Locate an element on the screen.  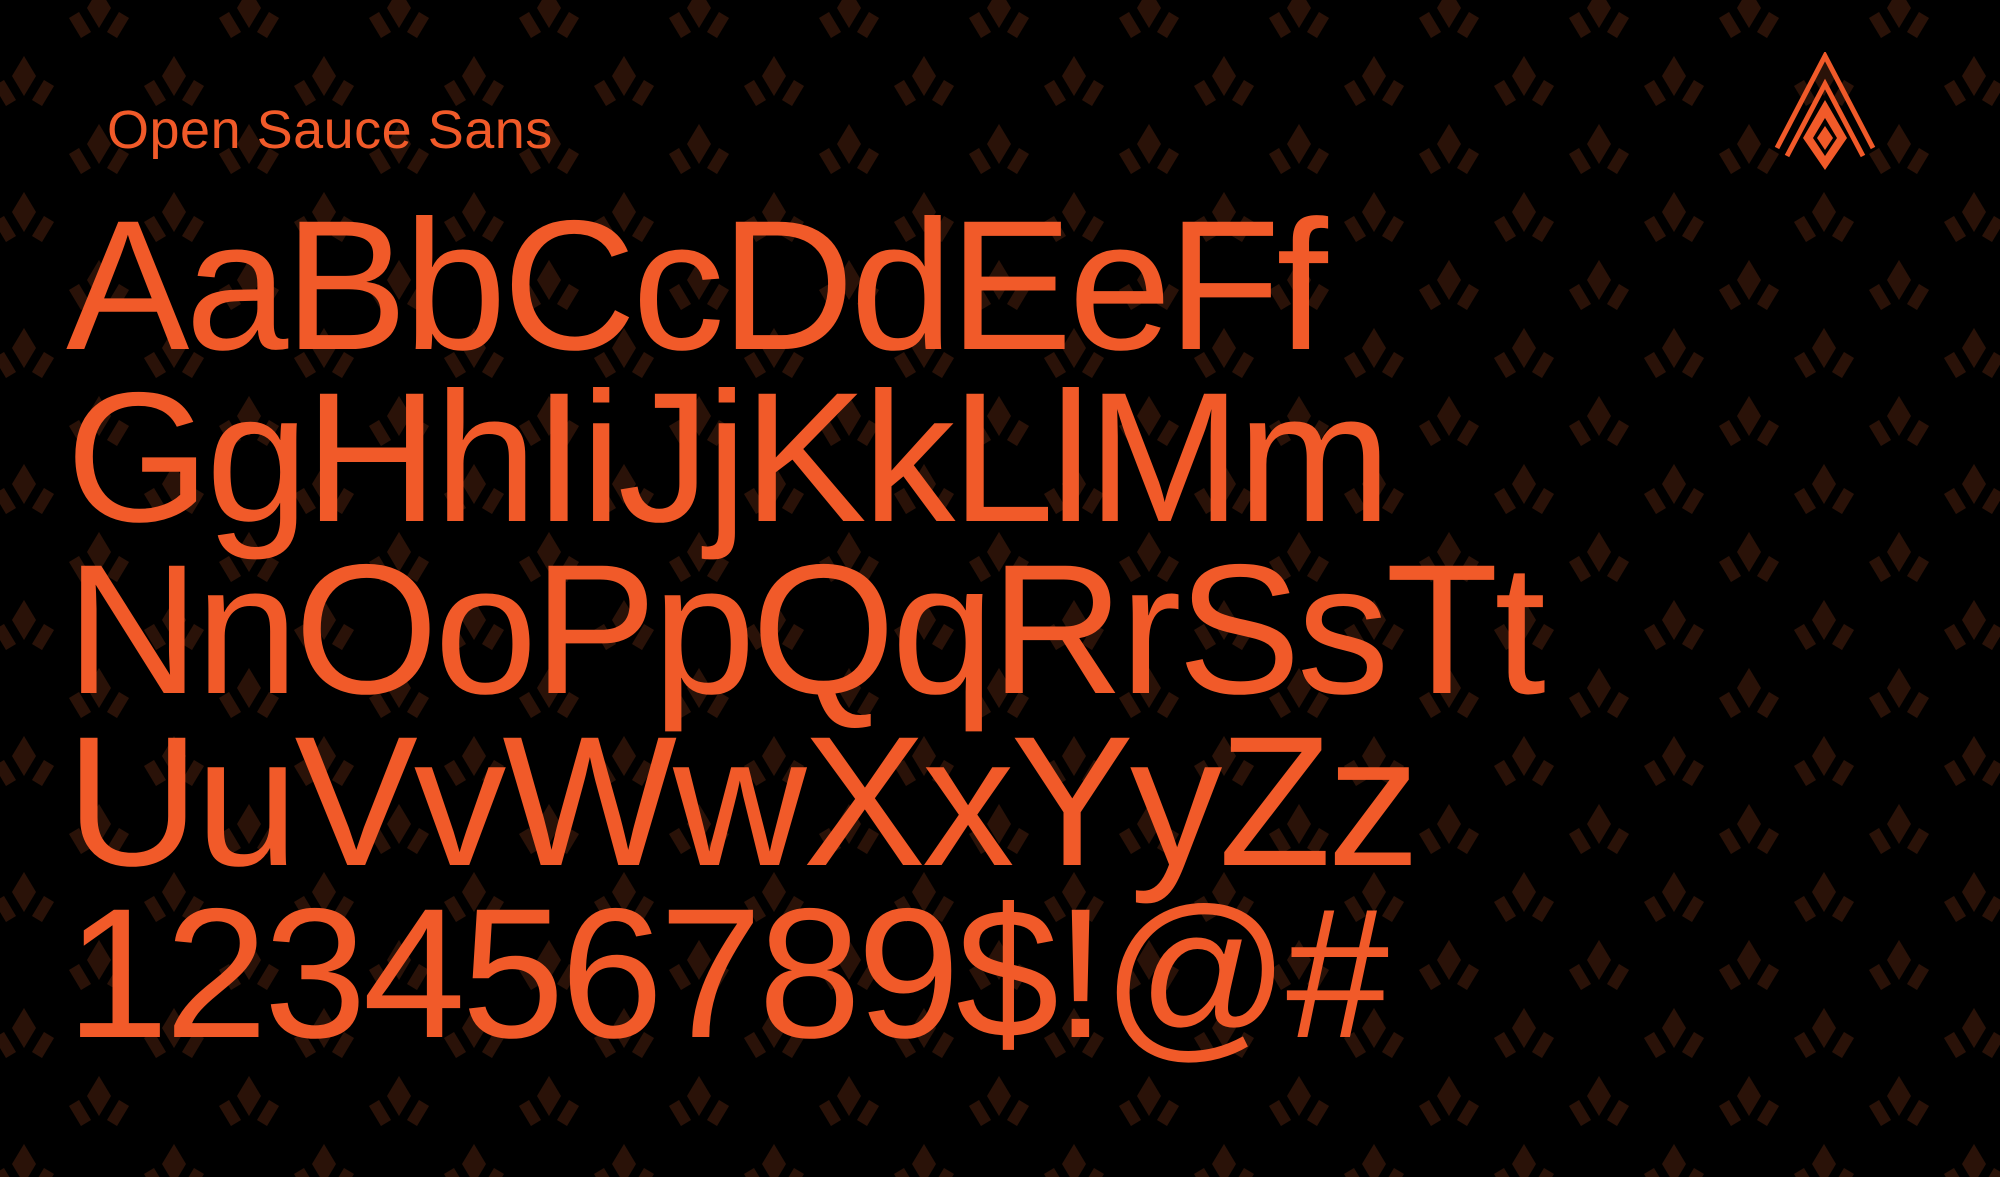
specimen-line-n-t: NnOoPpQqRrSsTt is located at coordinates (806, 630).